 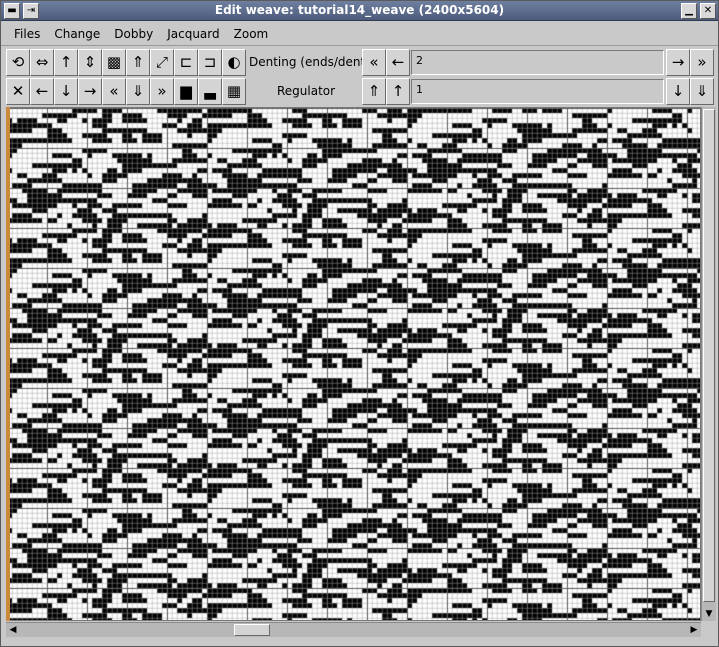 I want to click on flip-horizontal-button: ⇔, so click(x=42, y=62).